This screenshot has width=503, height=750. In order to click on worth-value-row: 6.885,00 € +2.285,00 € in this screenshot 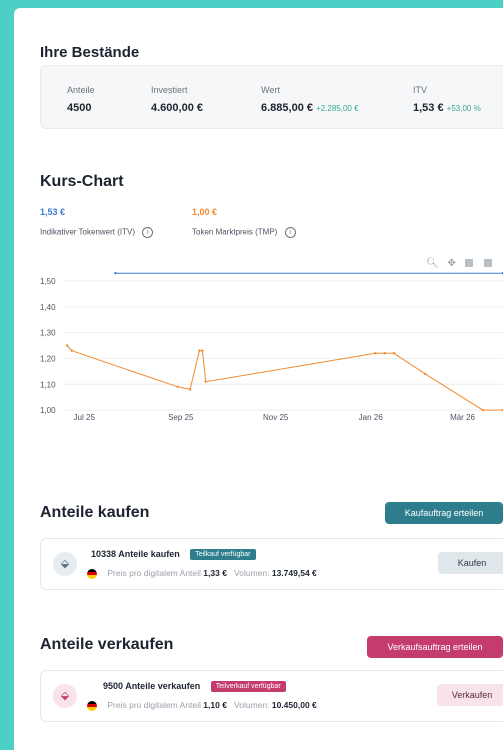, I will do `click(310, 108)`.